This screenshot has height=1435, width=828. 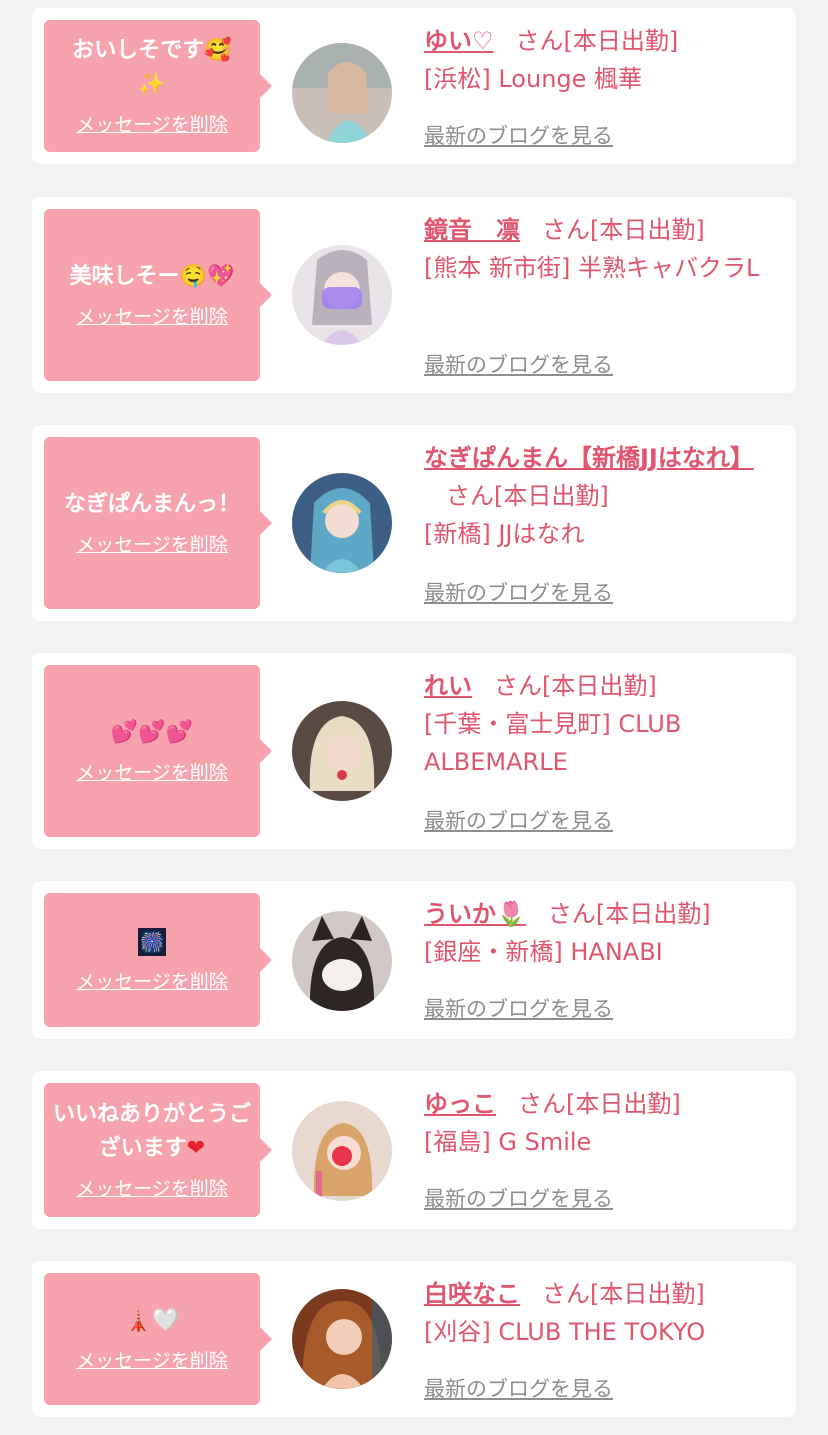 I want to click on message-bubble: 💕💕💕 メッセージを削除, so click(x=158, y=751).